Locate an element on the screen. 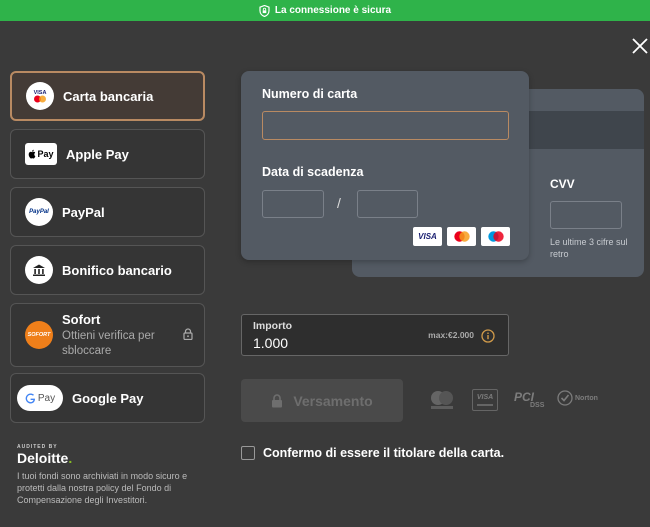 This screenshot has height=527, width=650. mastercard-icon is located at coordinates (461, 236).